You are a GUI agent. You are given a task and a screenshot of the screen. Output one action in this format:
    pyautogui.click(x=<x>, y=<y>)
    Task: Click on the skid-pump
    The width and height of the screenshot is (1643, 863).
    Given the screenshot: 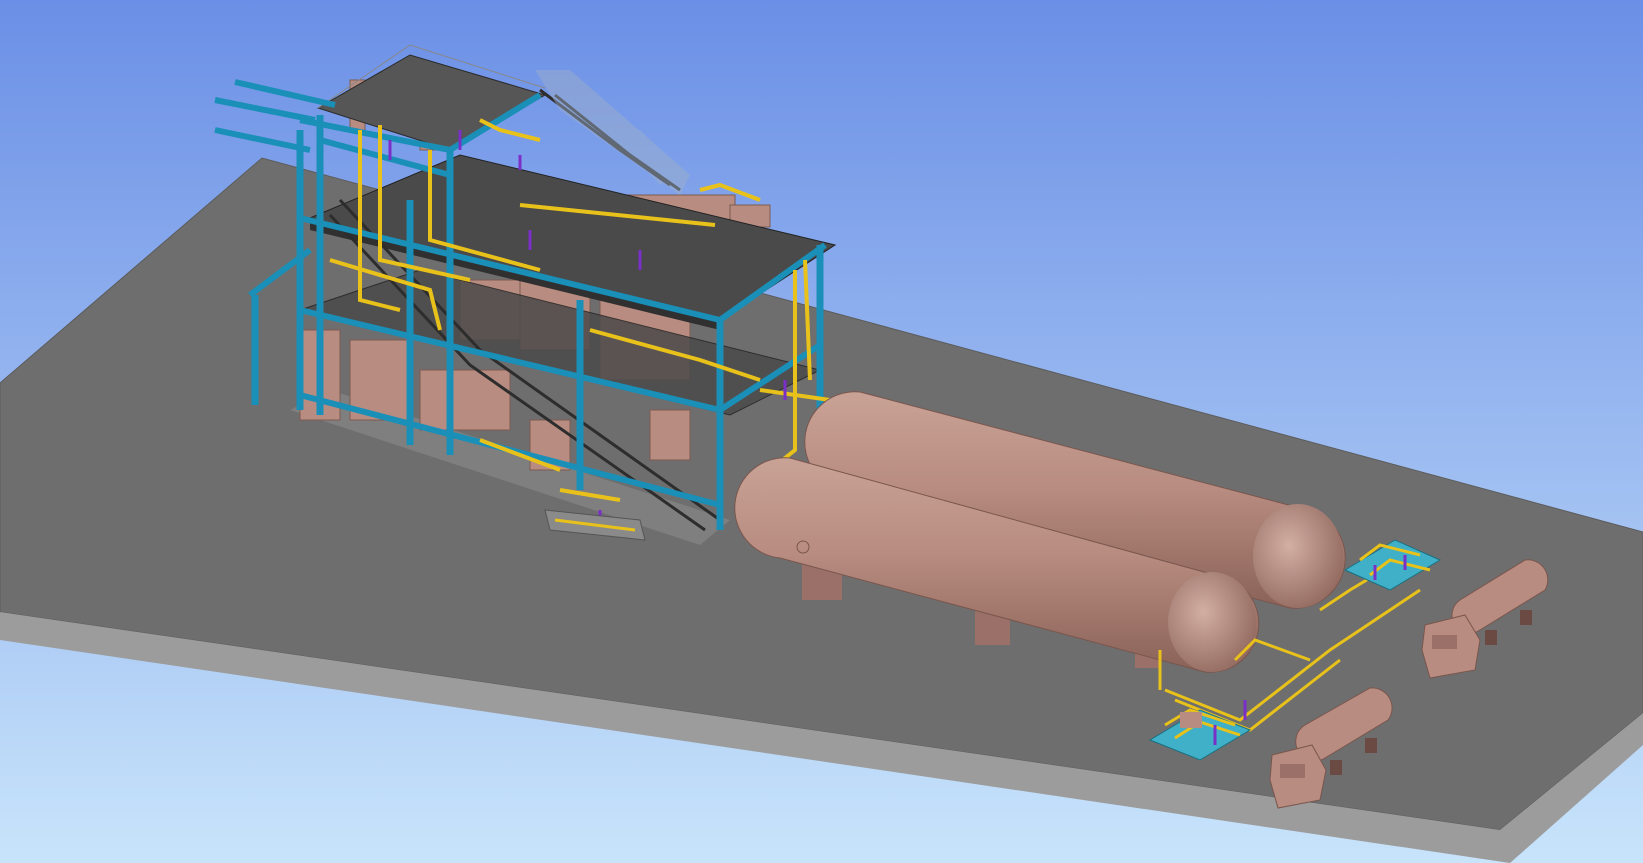 What is the action you would take?
    pyautogui.click(x=1191, y=720)
    